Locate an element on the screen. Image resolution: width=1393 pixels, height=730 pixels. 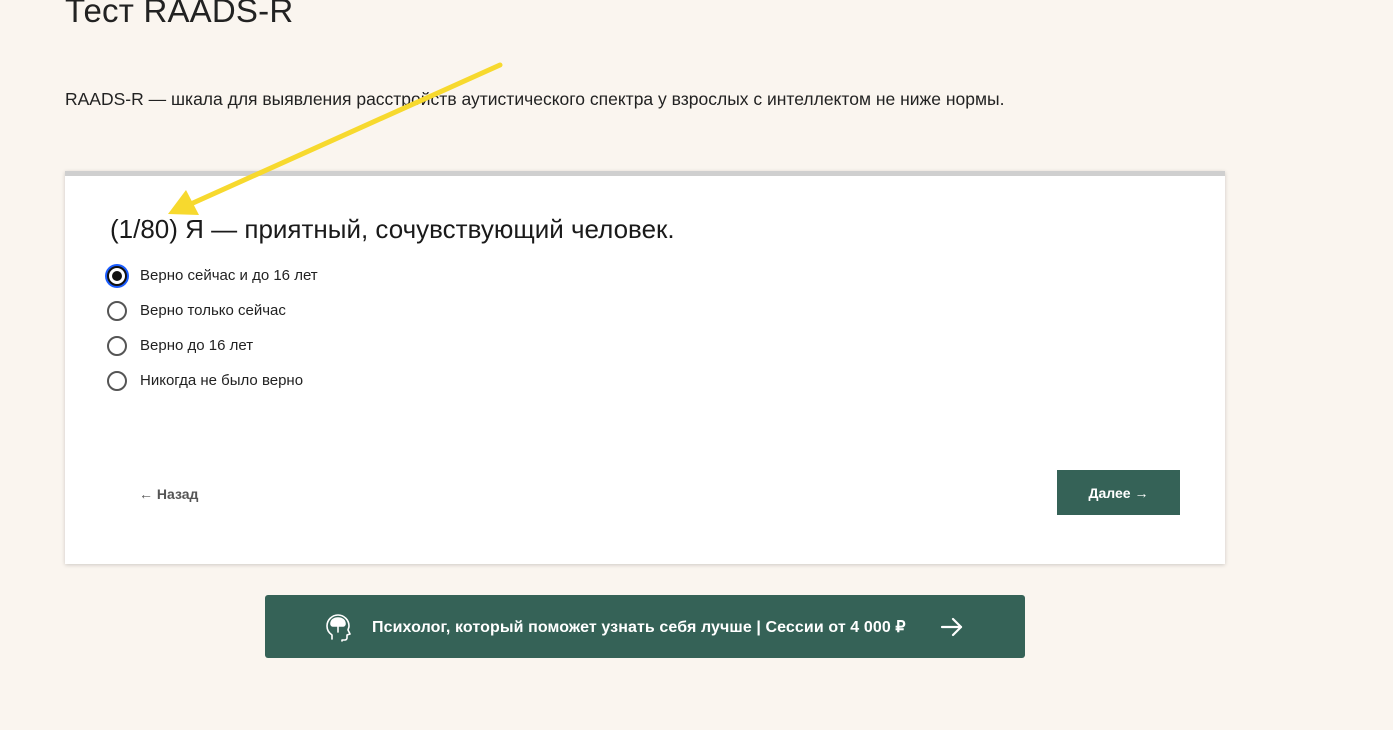
option-label: Верно только сейчас is located at coordinates (213, 310).